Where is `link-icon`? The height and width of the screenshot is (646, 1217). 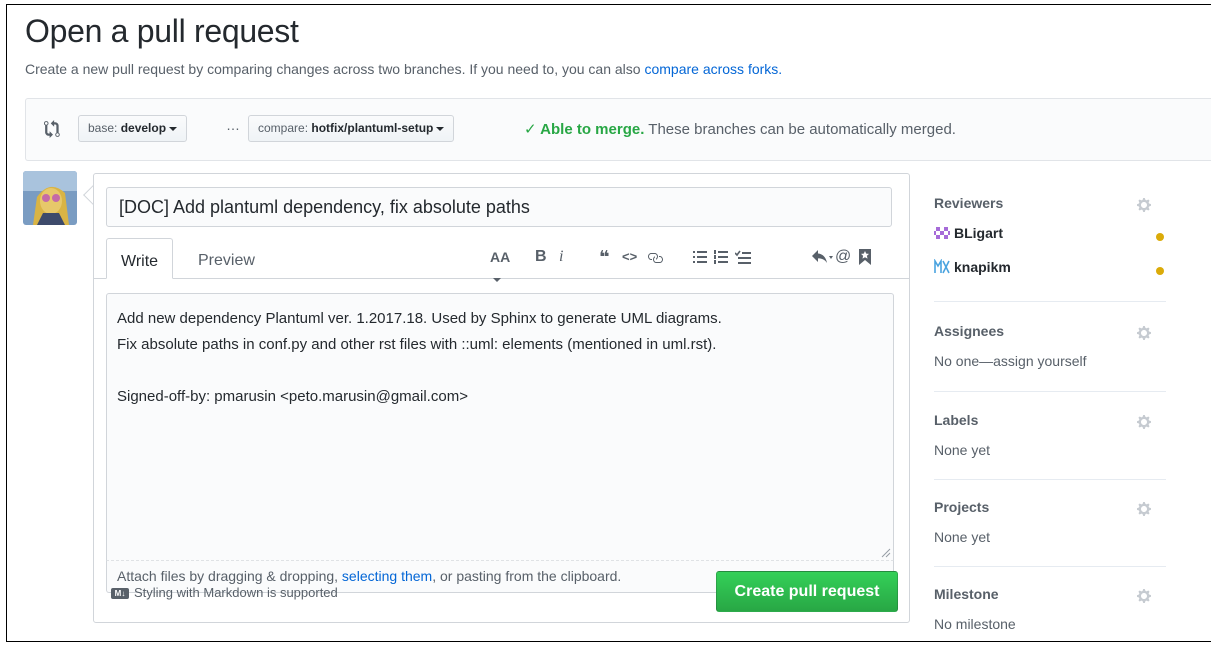 link-icon is located at coordinates (655, 257).